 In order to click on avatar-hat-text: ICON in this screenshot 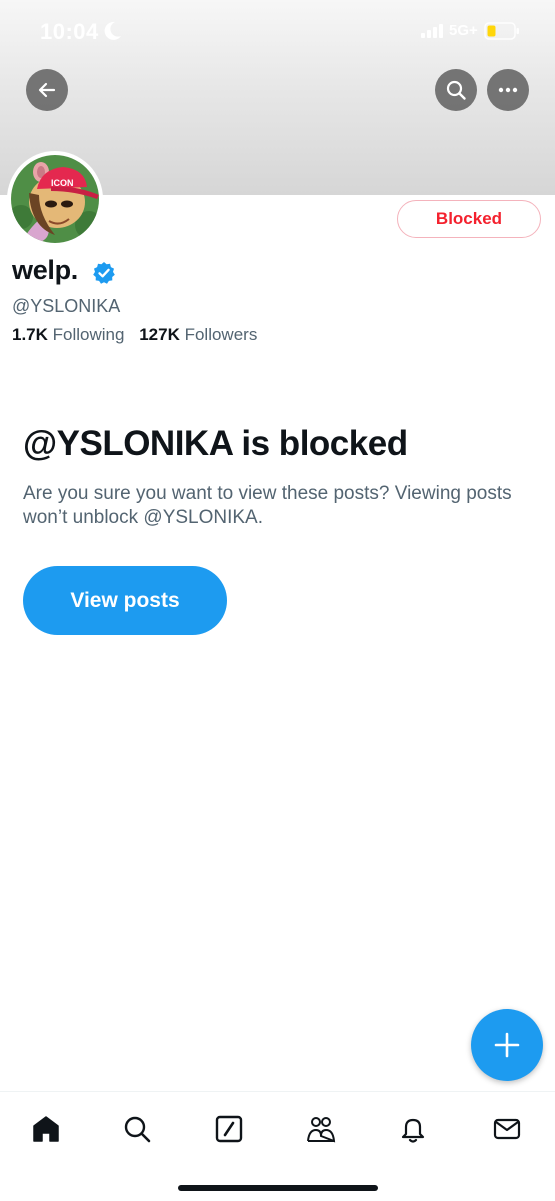, I will do `click(62, 183)`.